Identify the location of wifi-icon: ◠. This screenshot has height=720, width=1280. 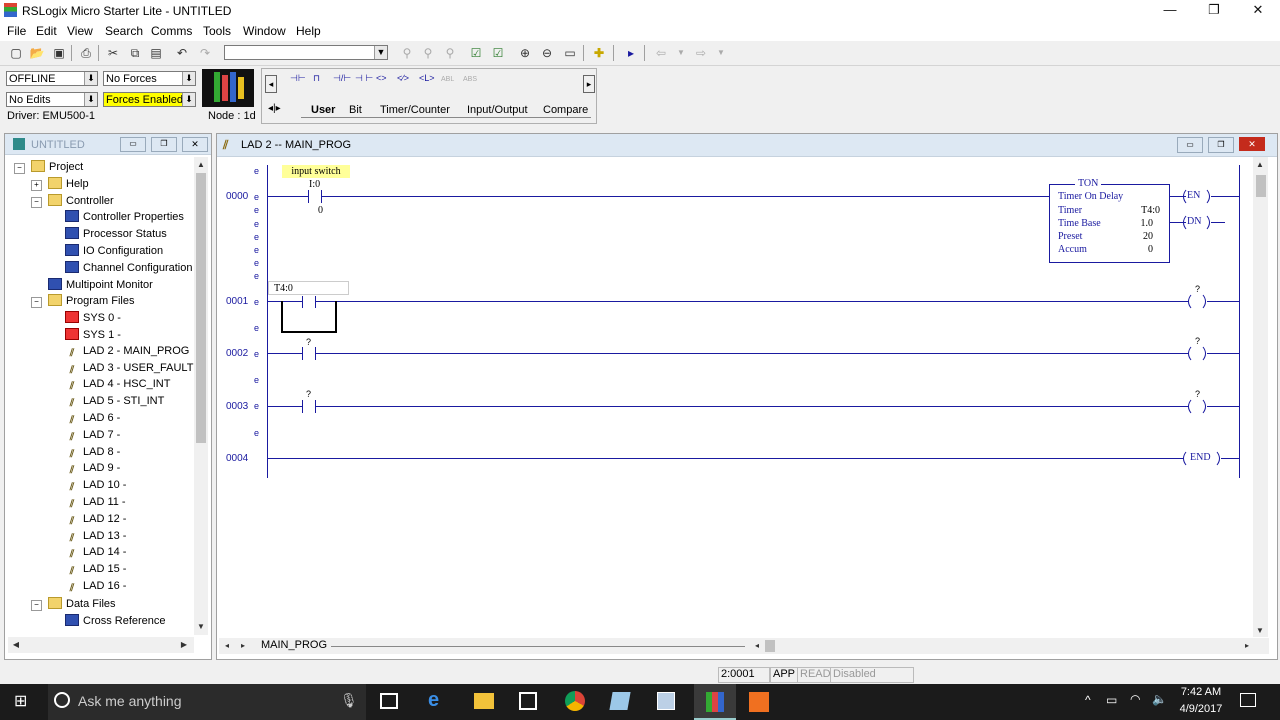
(1135, 699).